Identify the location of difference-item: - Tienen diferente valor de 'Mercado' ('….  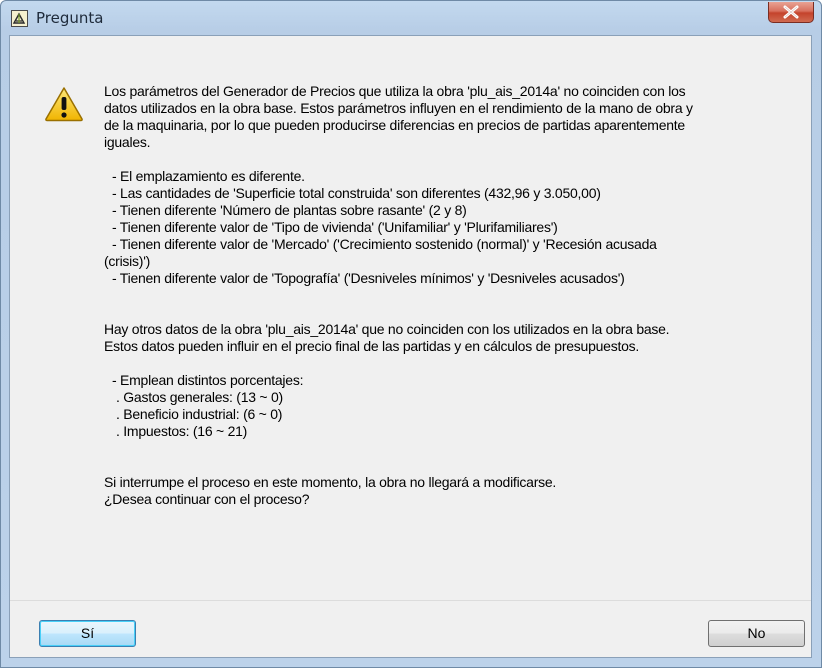
(384, 244).